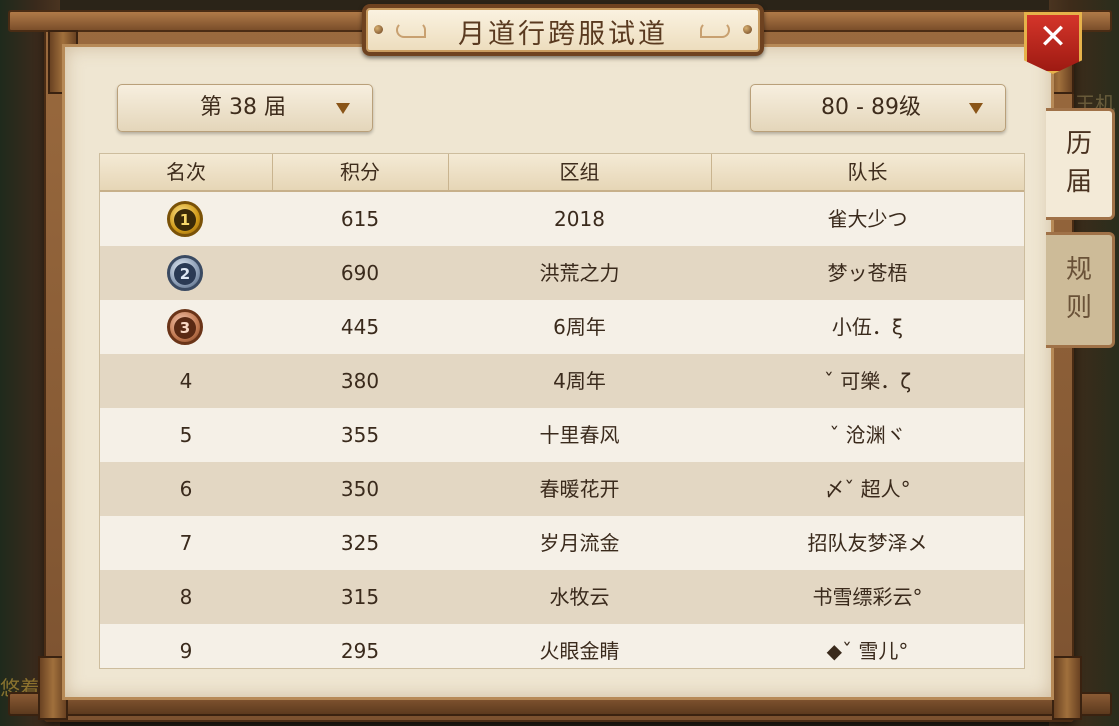  What do you see at coordinates (867, 219) in the screenshot?
I see `cell-captain: 雀大少つ` at bounding box center [867, 219].